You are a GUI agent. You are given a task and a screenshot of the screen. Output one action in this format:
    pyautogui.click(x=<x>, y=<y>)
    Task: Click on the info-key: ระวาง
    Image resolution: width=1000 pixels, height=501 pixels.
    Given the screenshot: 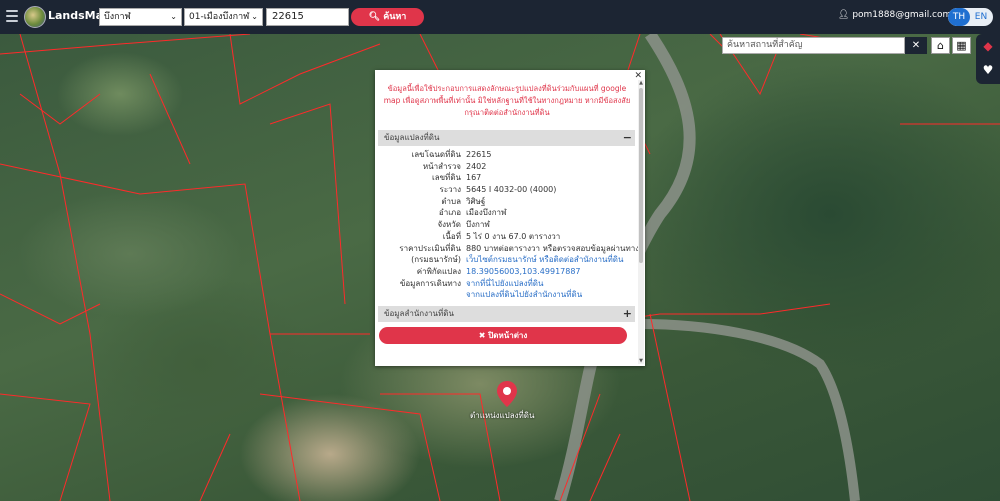 What is the action you would take?
    pyautogui.click(x=450, y=190)
    